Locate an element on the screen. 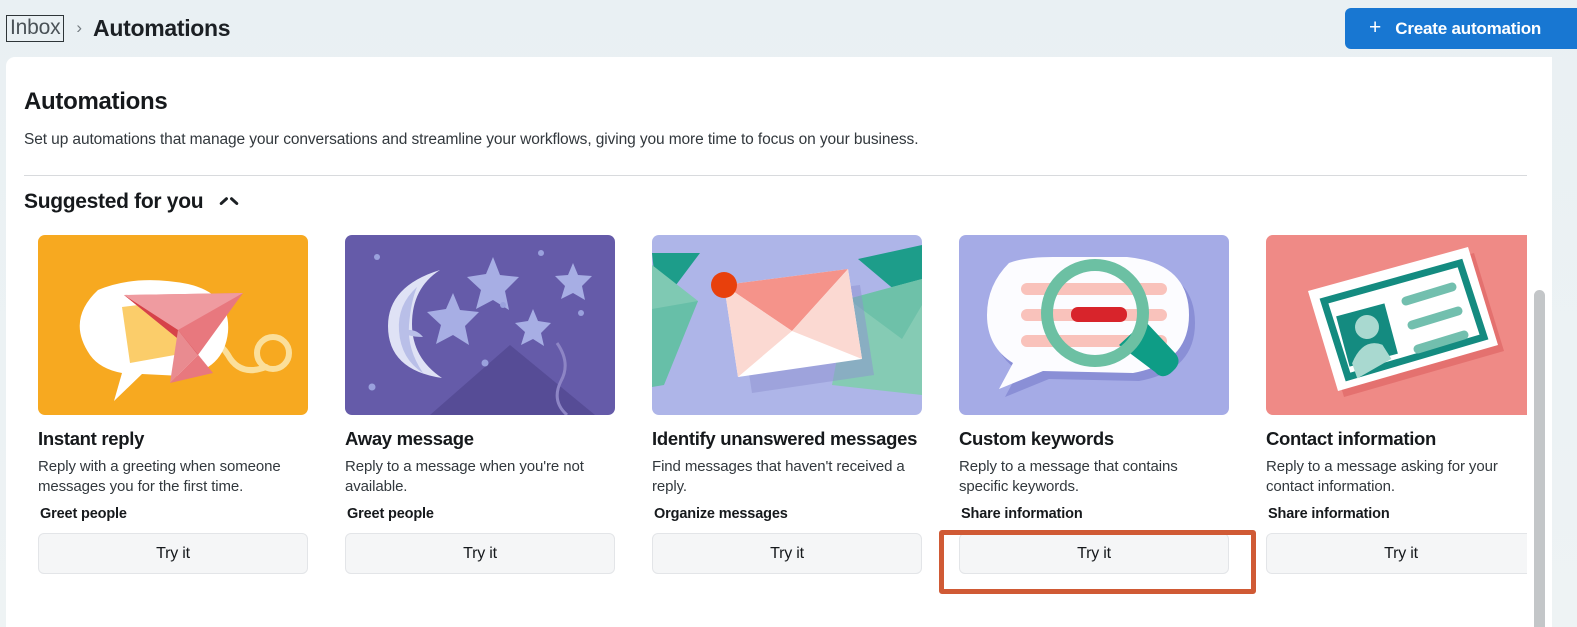 This screenshot has width=1577, height=627. scrollbar-thumb is located at coordinates (1539, 458).